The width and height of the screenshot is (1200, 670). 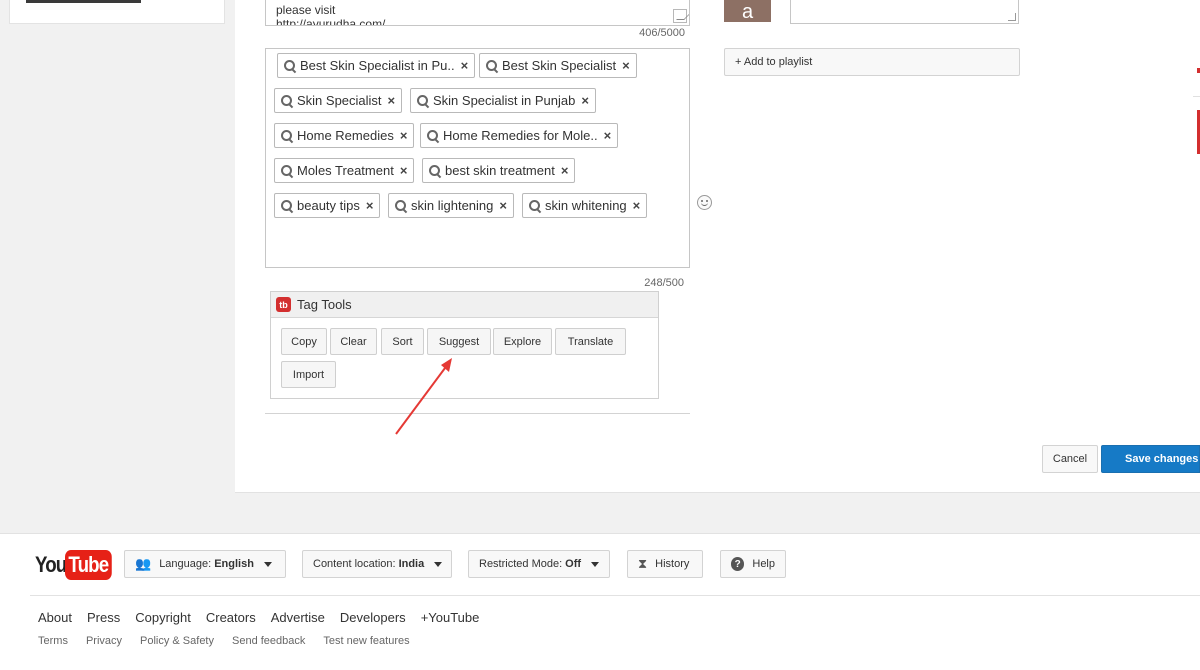 What do you see at coordinates (268, 641) in the screenshot?
I see `footer-link: Send feedback` at bounding box center [268, 641].